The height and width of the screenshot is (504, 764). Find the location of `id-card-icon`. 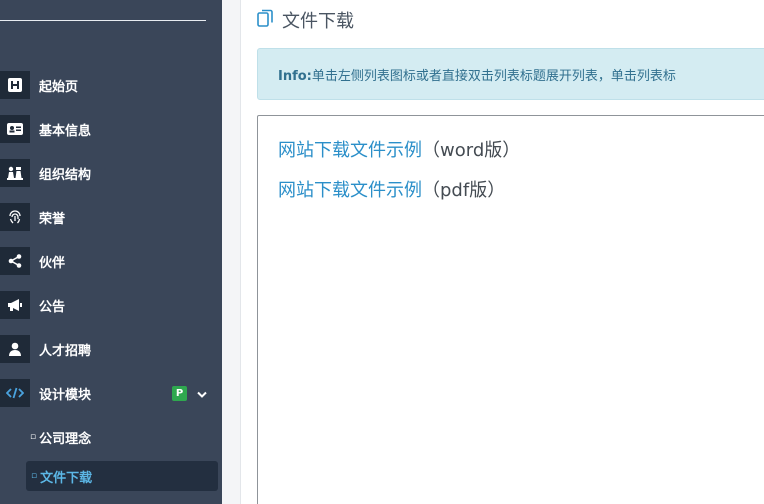

id-card-icon is located at coordinates (15, 129).